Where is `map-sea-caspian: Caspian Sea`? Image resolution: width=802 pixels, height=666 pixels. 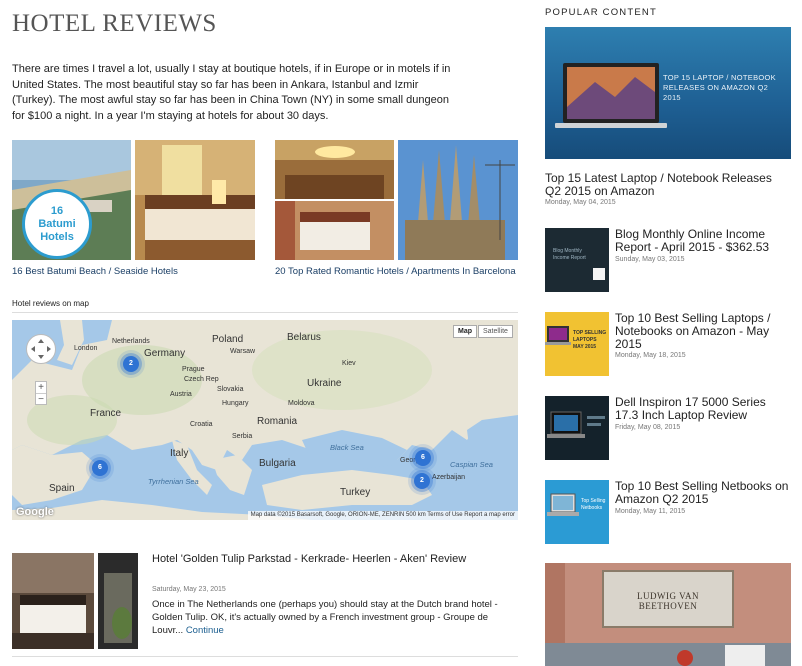
map-sea-caspian: Caspian Sea is located at coordinates (471, 464).